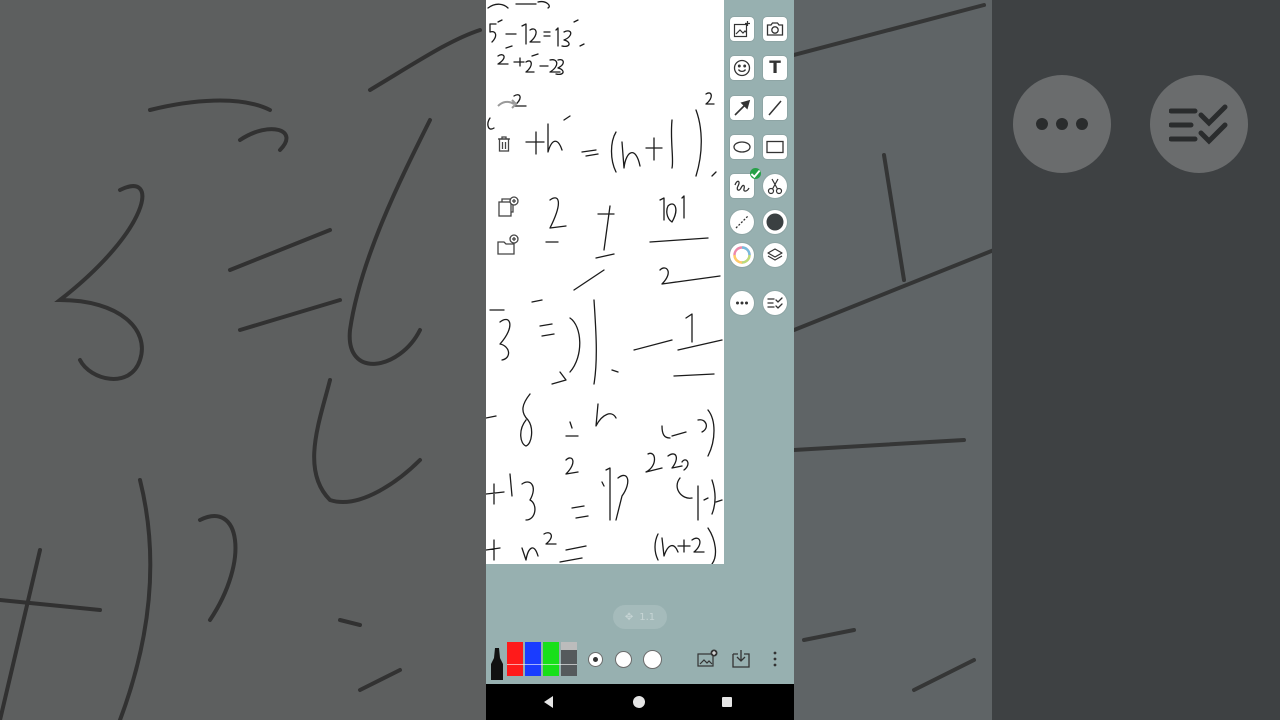 The image size is (1280, 720). I want to click on add-folder-button, so click(508, 245).